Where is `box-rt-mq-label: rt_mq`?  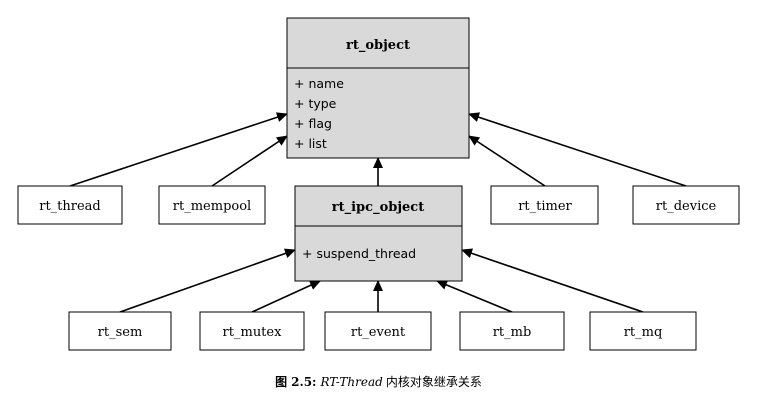
box-rt-mq-label: rt_mq is located at coordinates (643, 332).